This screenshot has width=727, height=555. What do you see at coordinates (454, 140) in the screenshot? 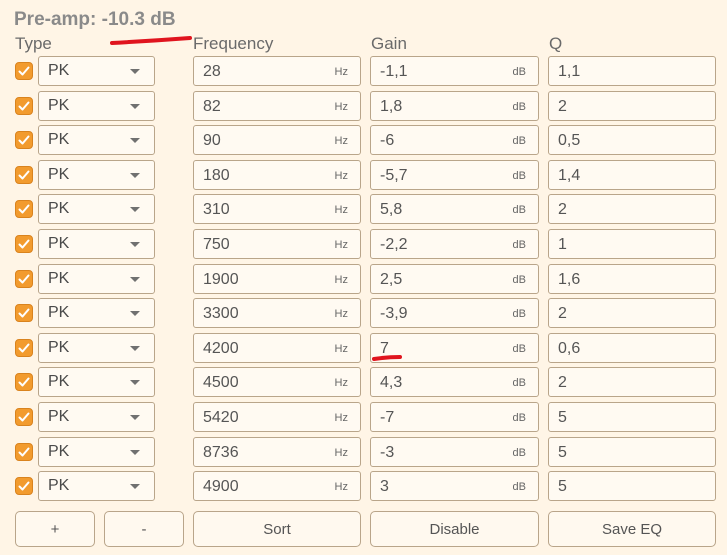
I see `gain-input: -6 dB` at bounding box center [454, 140].